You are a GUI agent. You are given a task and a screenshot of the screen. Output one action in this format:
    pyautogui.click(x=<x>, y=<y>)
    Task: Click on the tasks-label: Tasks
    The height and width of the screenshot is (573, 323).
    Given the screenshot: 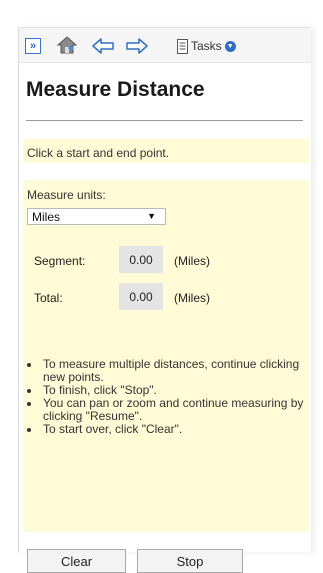 What is the action you would take?
    pyautogui.click(x=206, y=46)
    